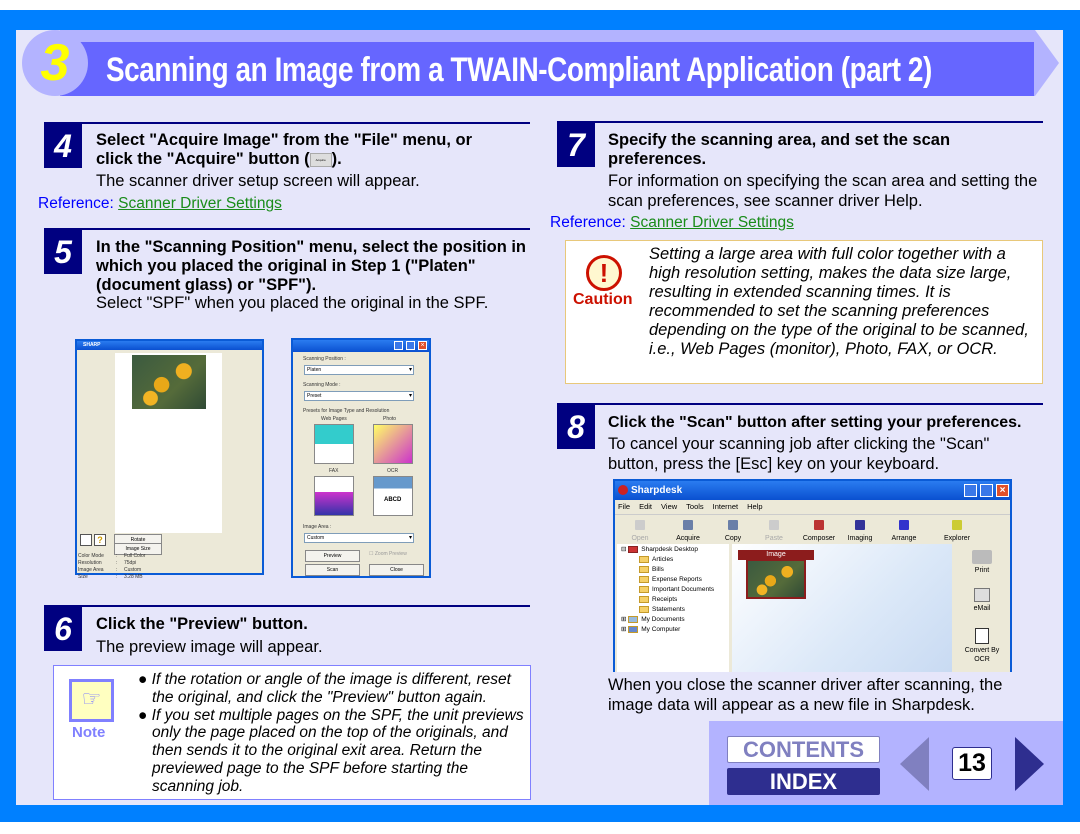 The height and width of the screenshot is (834, 1080). Describe the element at coordinates (169, 345) in the screenshot. I see `window-title: SHARP` at that location.